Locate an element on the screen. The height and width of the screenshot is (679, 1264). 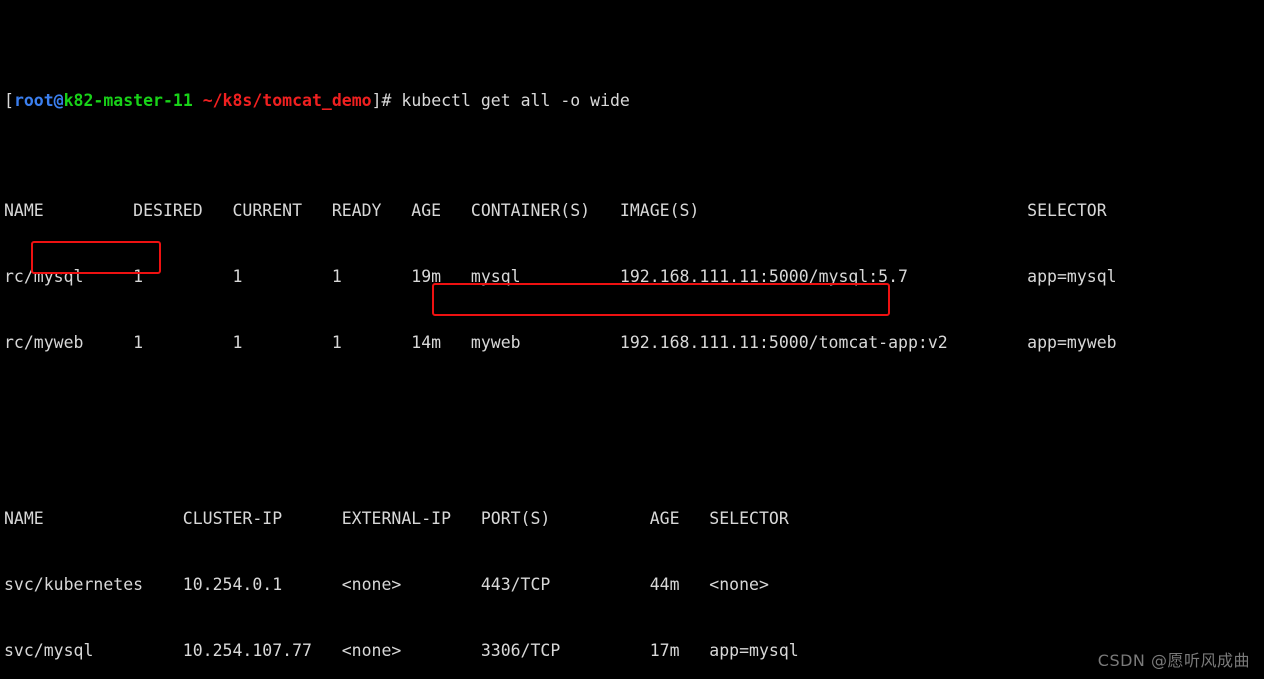
prompt-path: ~/k8s/tomcat_demo is located at coordinates (287, 100).